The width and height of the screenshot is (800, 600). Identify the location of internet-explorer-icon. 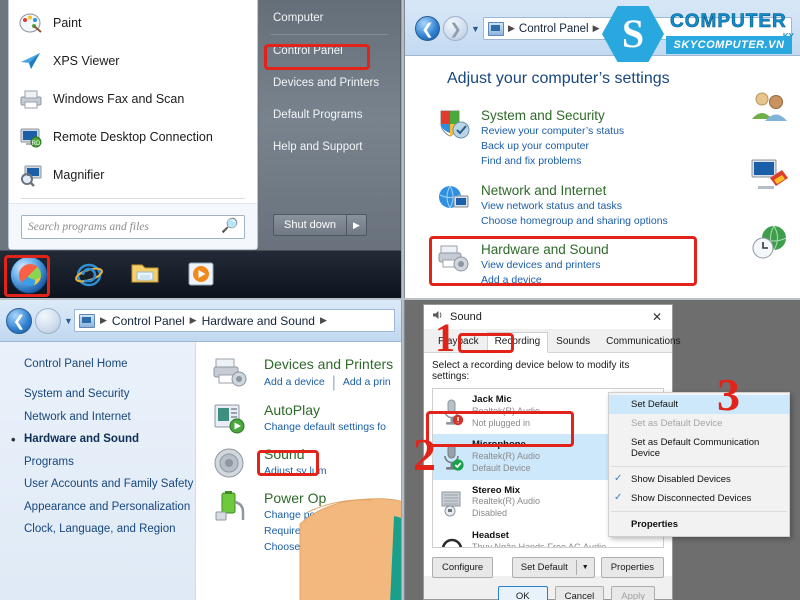
(89, 275).